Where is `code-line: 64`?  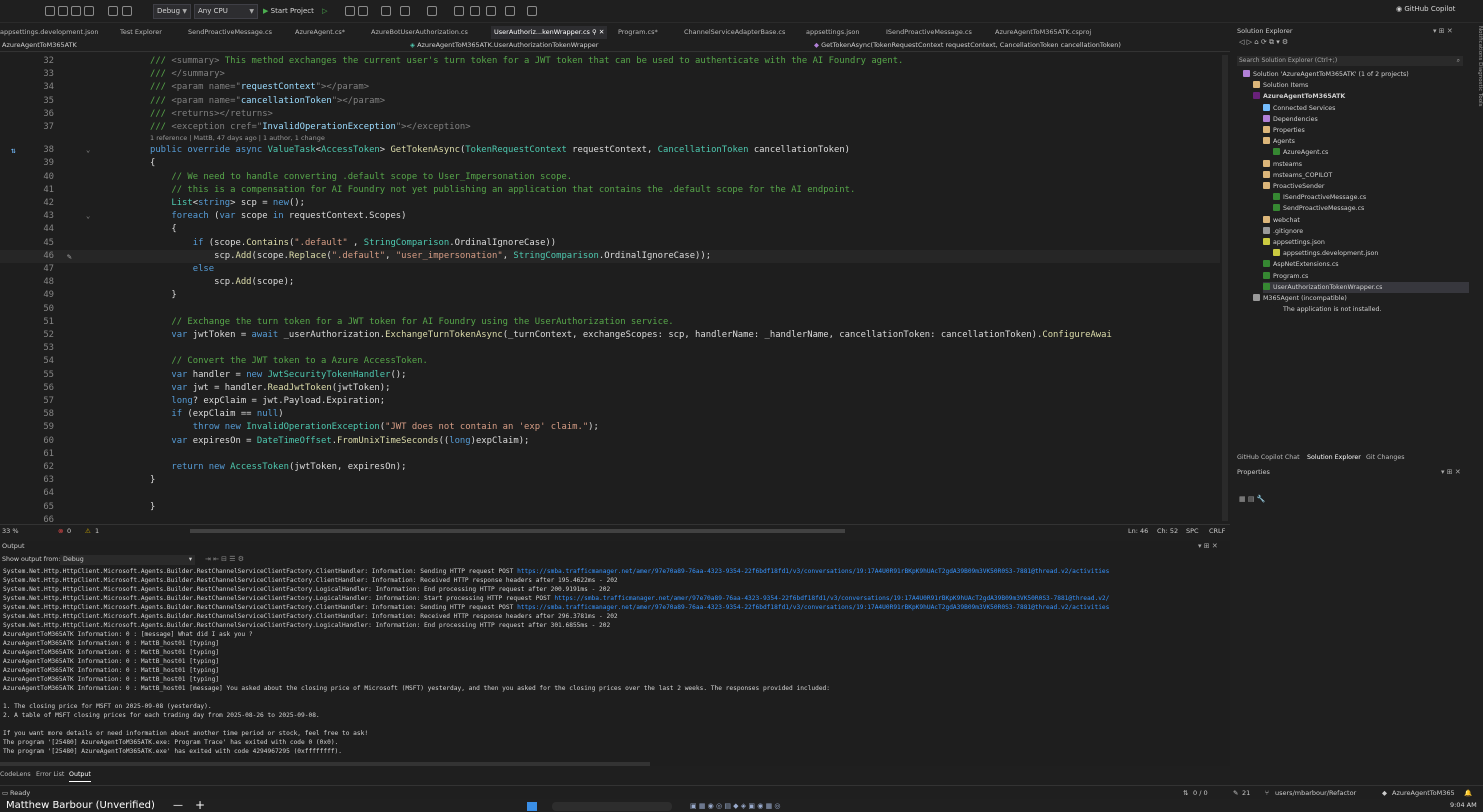 code-line: 64 is located at coordinates (610, 493).